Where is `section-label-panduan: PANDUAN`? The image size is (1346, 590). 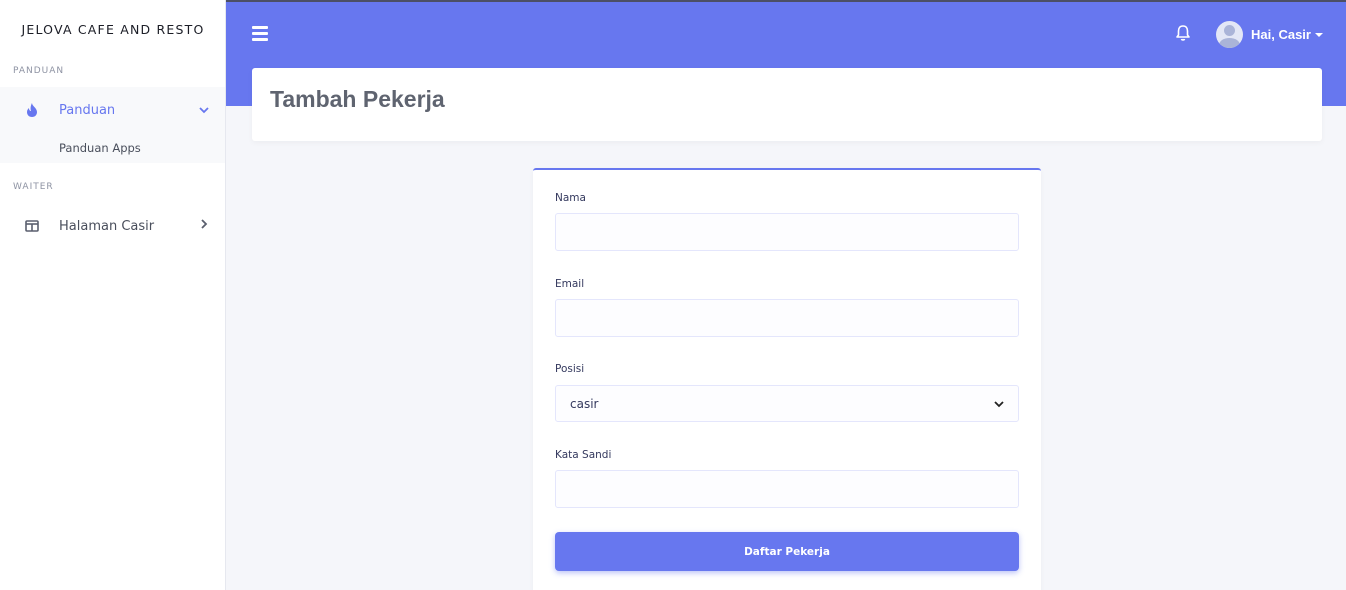
section-label-panduan: PANDUAN is located at coordinates (39, 71).